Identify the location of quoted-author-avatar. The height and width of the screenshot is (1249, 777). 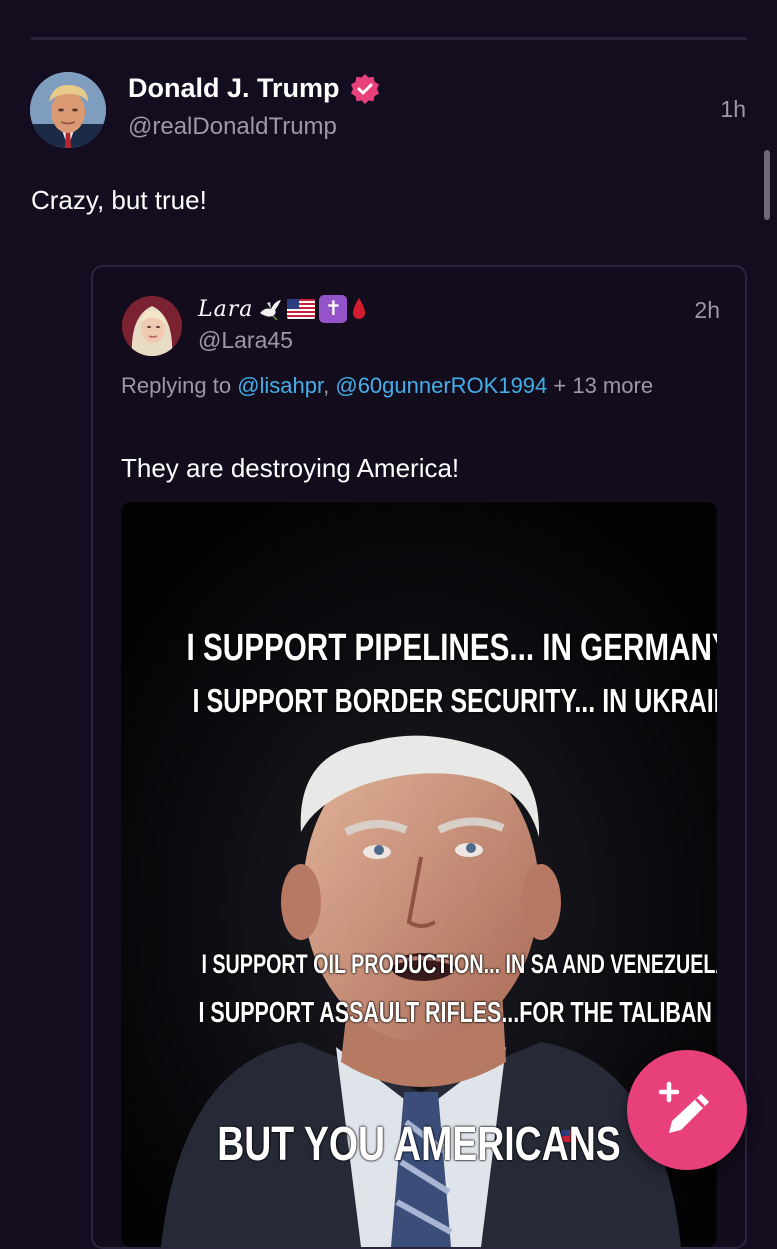
(152, 326).